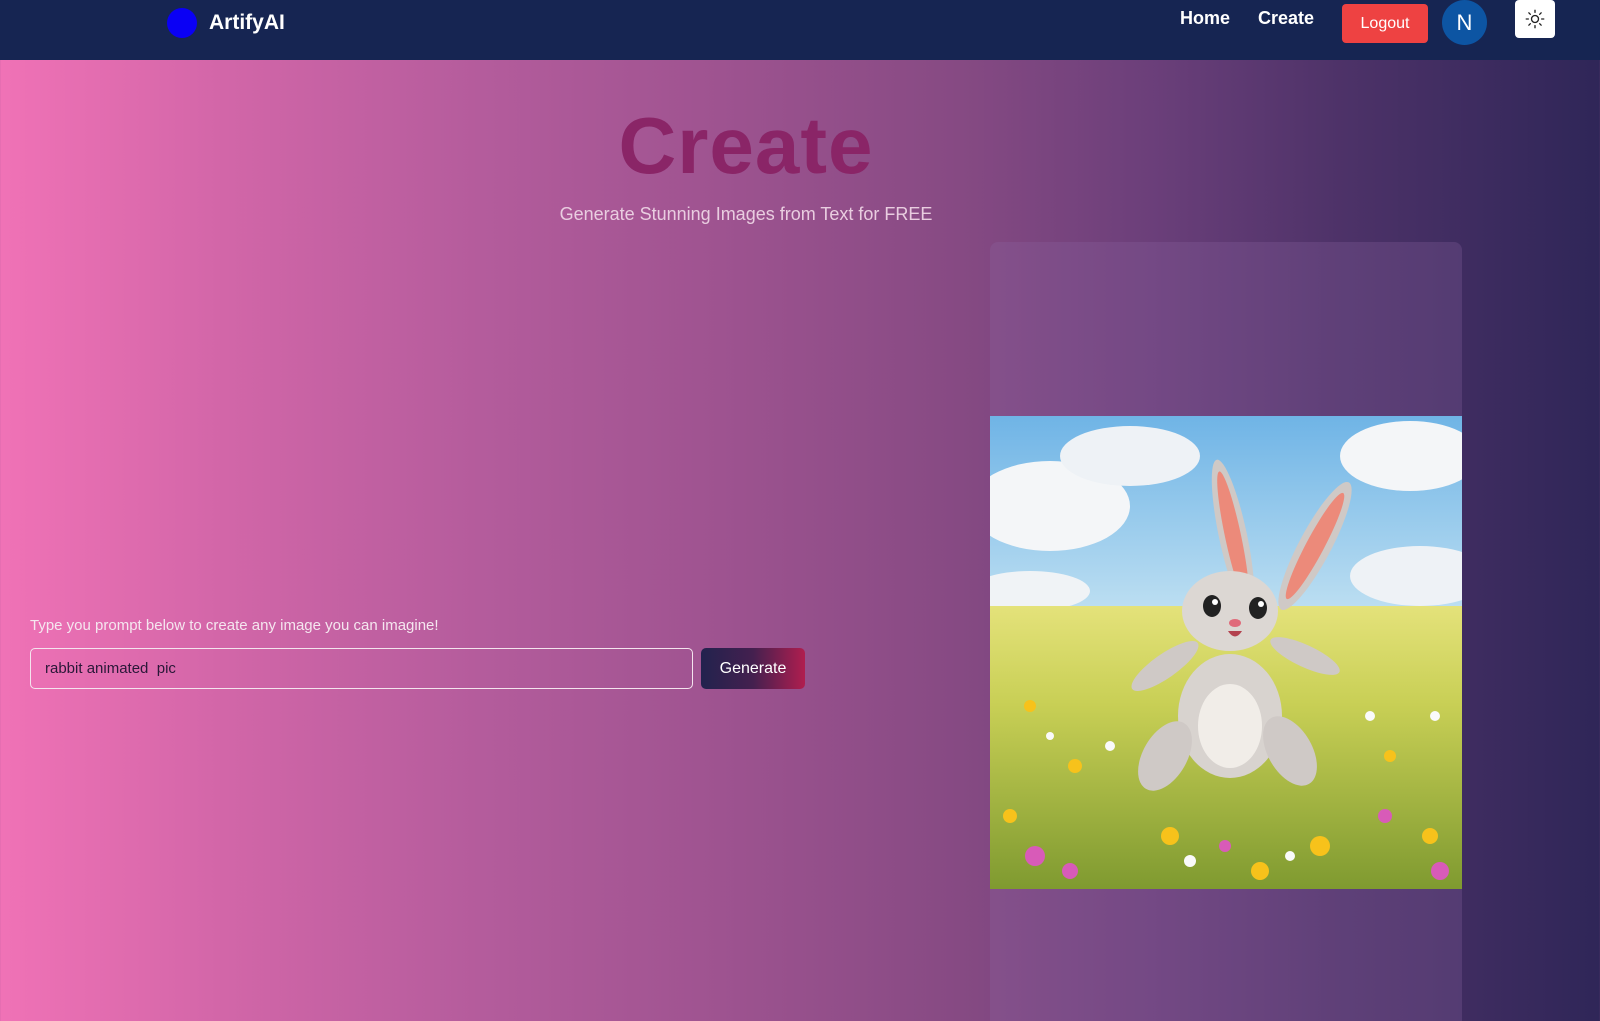 This screenshot has width=1600, height=1021. Describe the element at coordinates (247, 22) in the screenshot. I see `brand-name: ArtifyAI` at that location.